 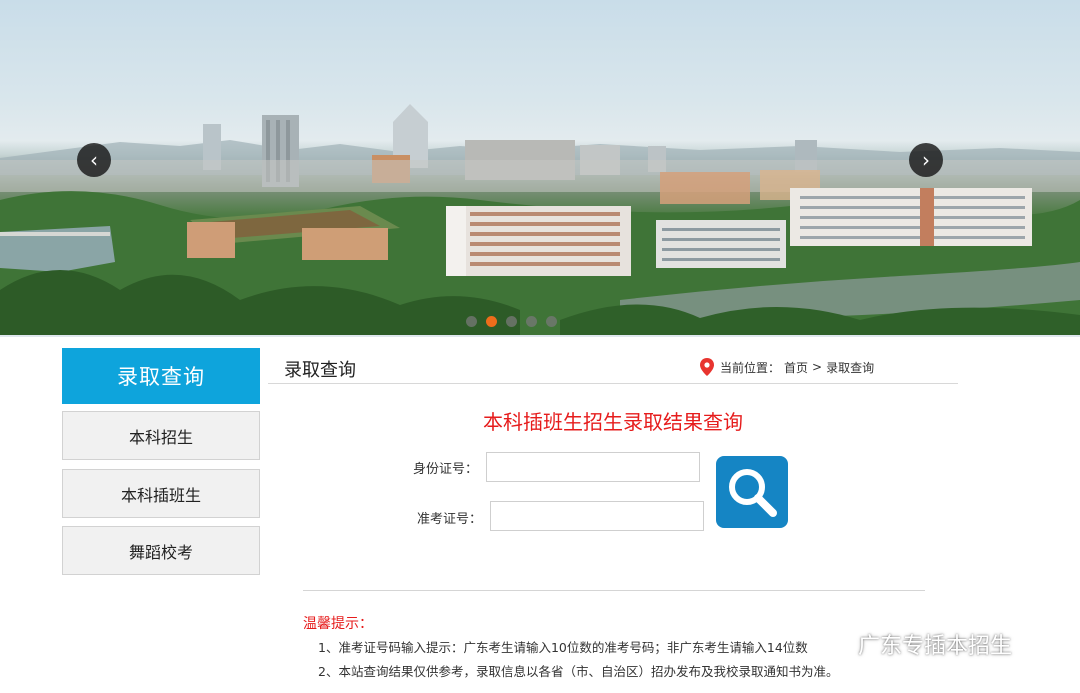 I want to click on banner-divider, so click(x=540, y=336).